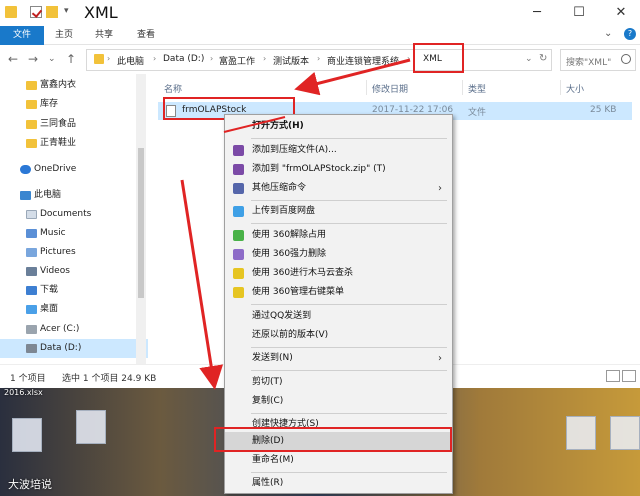  What do you see at coordinates (338, 316) in the screenshot?
I see `menu-item-send-qq: 通过QQ发送到` at bounding box center [338, 316].